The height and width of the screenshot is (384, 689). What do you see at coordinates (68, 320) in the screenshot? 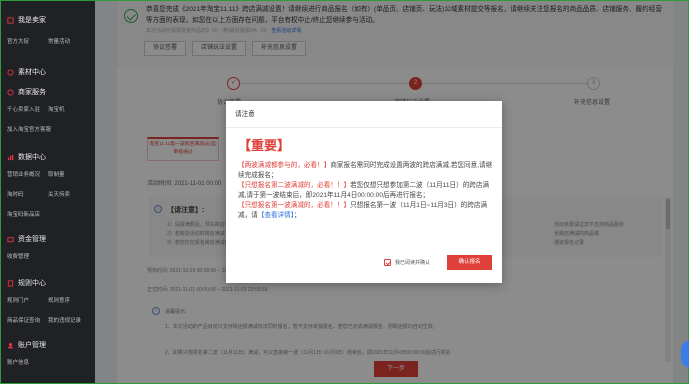
I see `sidebar-item: 我的违规记录` at bounding box center [68, 320].